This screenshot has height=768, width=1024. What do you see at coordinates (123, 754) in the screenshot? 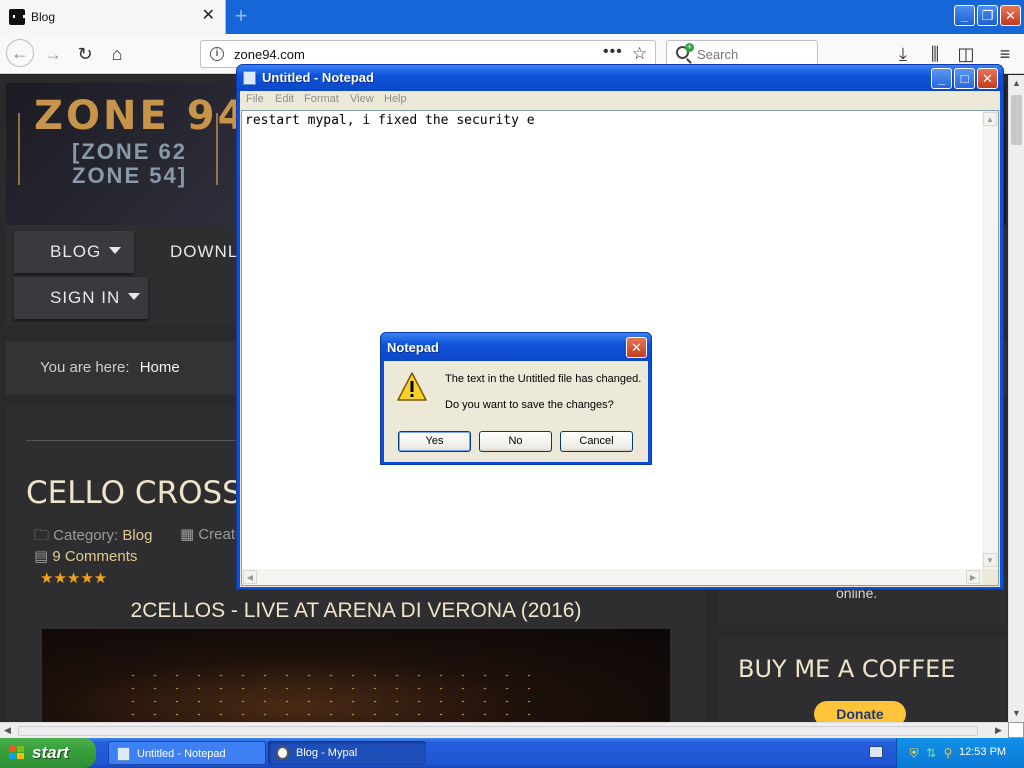
I see `notepad-task-icon` at bounding box center [123, 754].